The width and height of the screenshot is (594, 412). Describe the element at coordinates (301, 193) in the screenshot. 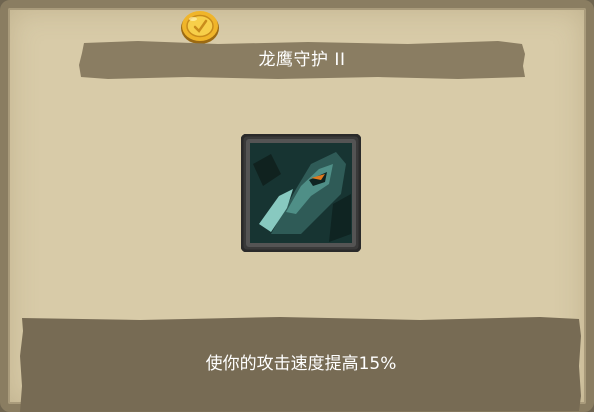

I see `dragon-hawk-icon` at that location.